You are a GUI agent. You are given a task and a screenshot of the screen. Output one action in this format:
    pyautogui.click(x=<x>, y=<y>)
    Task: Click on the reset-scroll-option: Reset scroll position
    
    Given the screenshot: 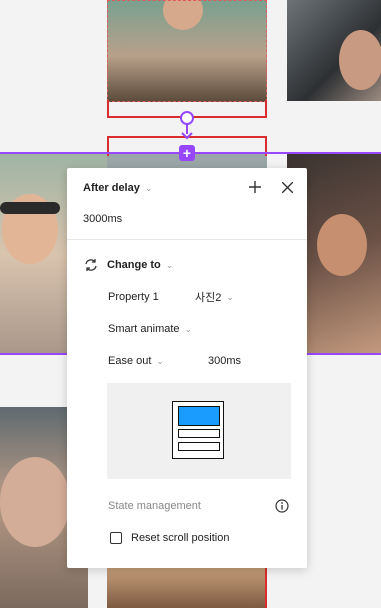 What is the action you would take?
    pyautogui.click(x=169, y=538)
    